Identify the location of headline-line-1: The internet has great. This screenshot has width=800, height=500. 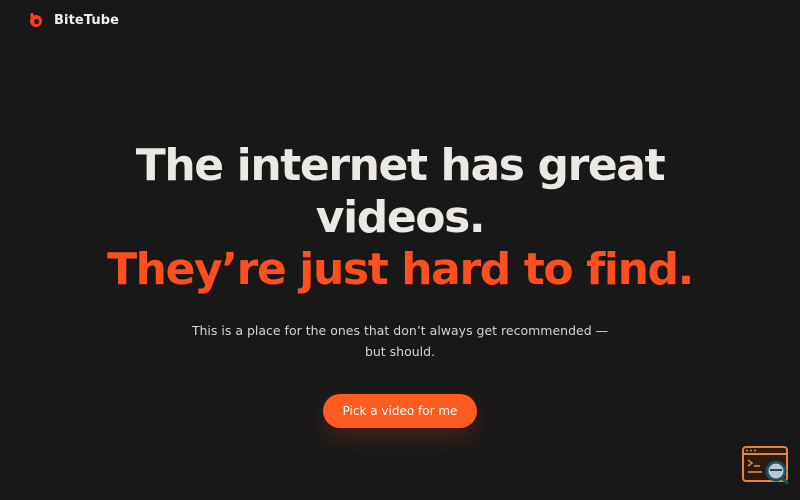
(400, 165).